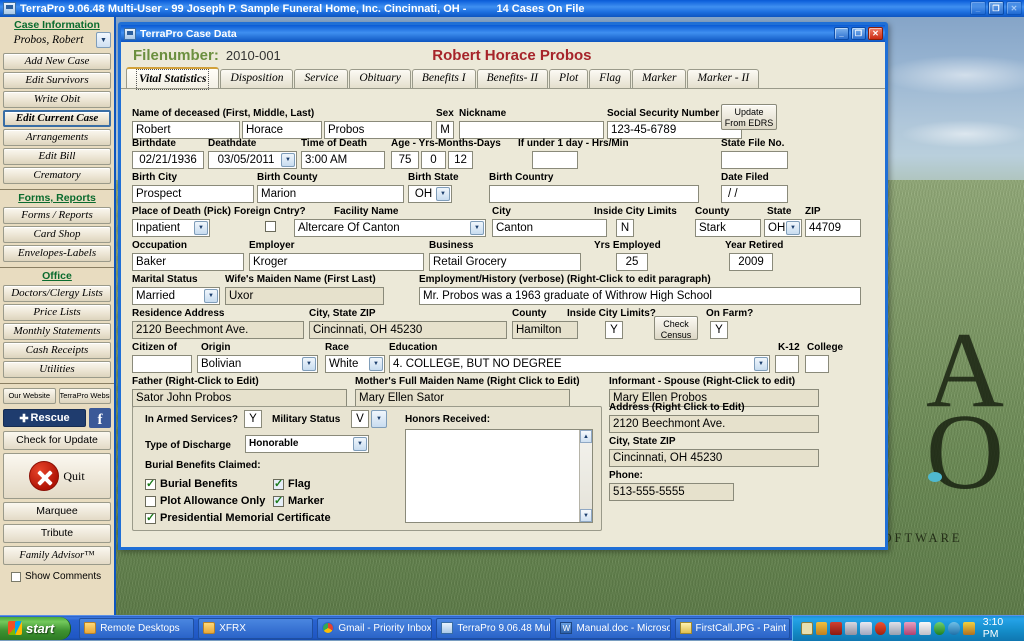 This screenshot has height=641, width=1024. I want to click on check-for-update-button: Check for Update, so click(57, 440).